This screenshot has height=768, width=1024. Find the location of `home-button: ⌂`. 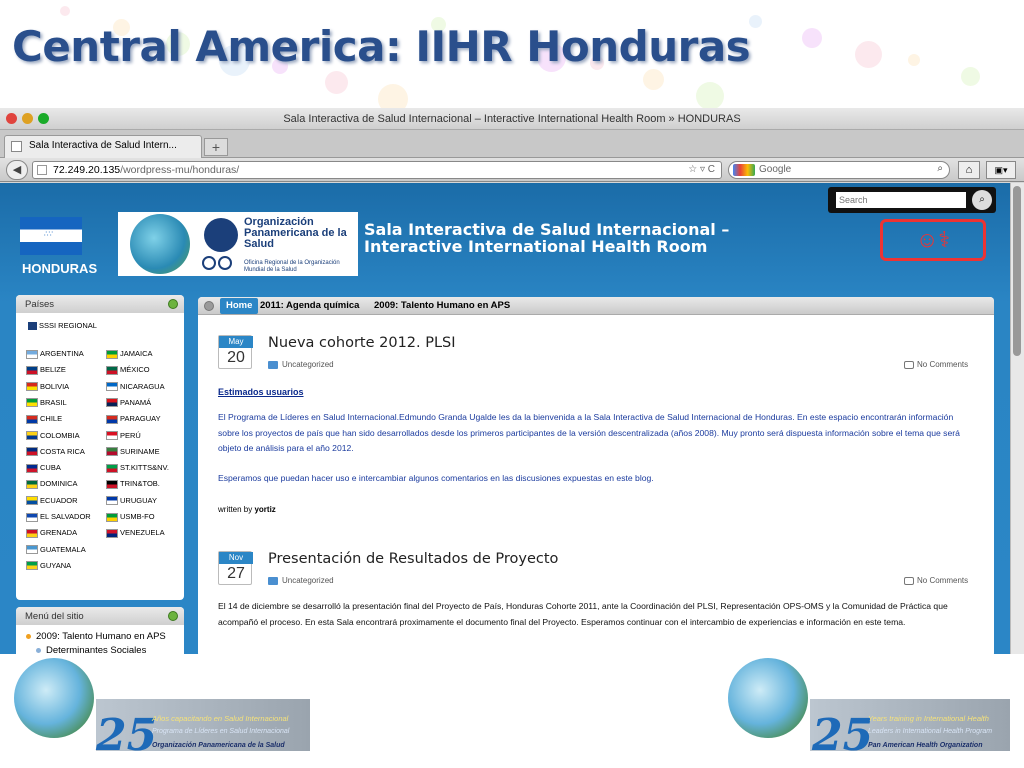

home-button: ⌂ is located at coordinates (969, 170).